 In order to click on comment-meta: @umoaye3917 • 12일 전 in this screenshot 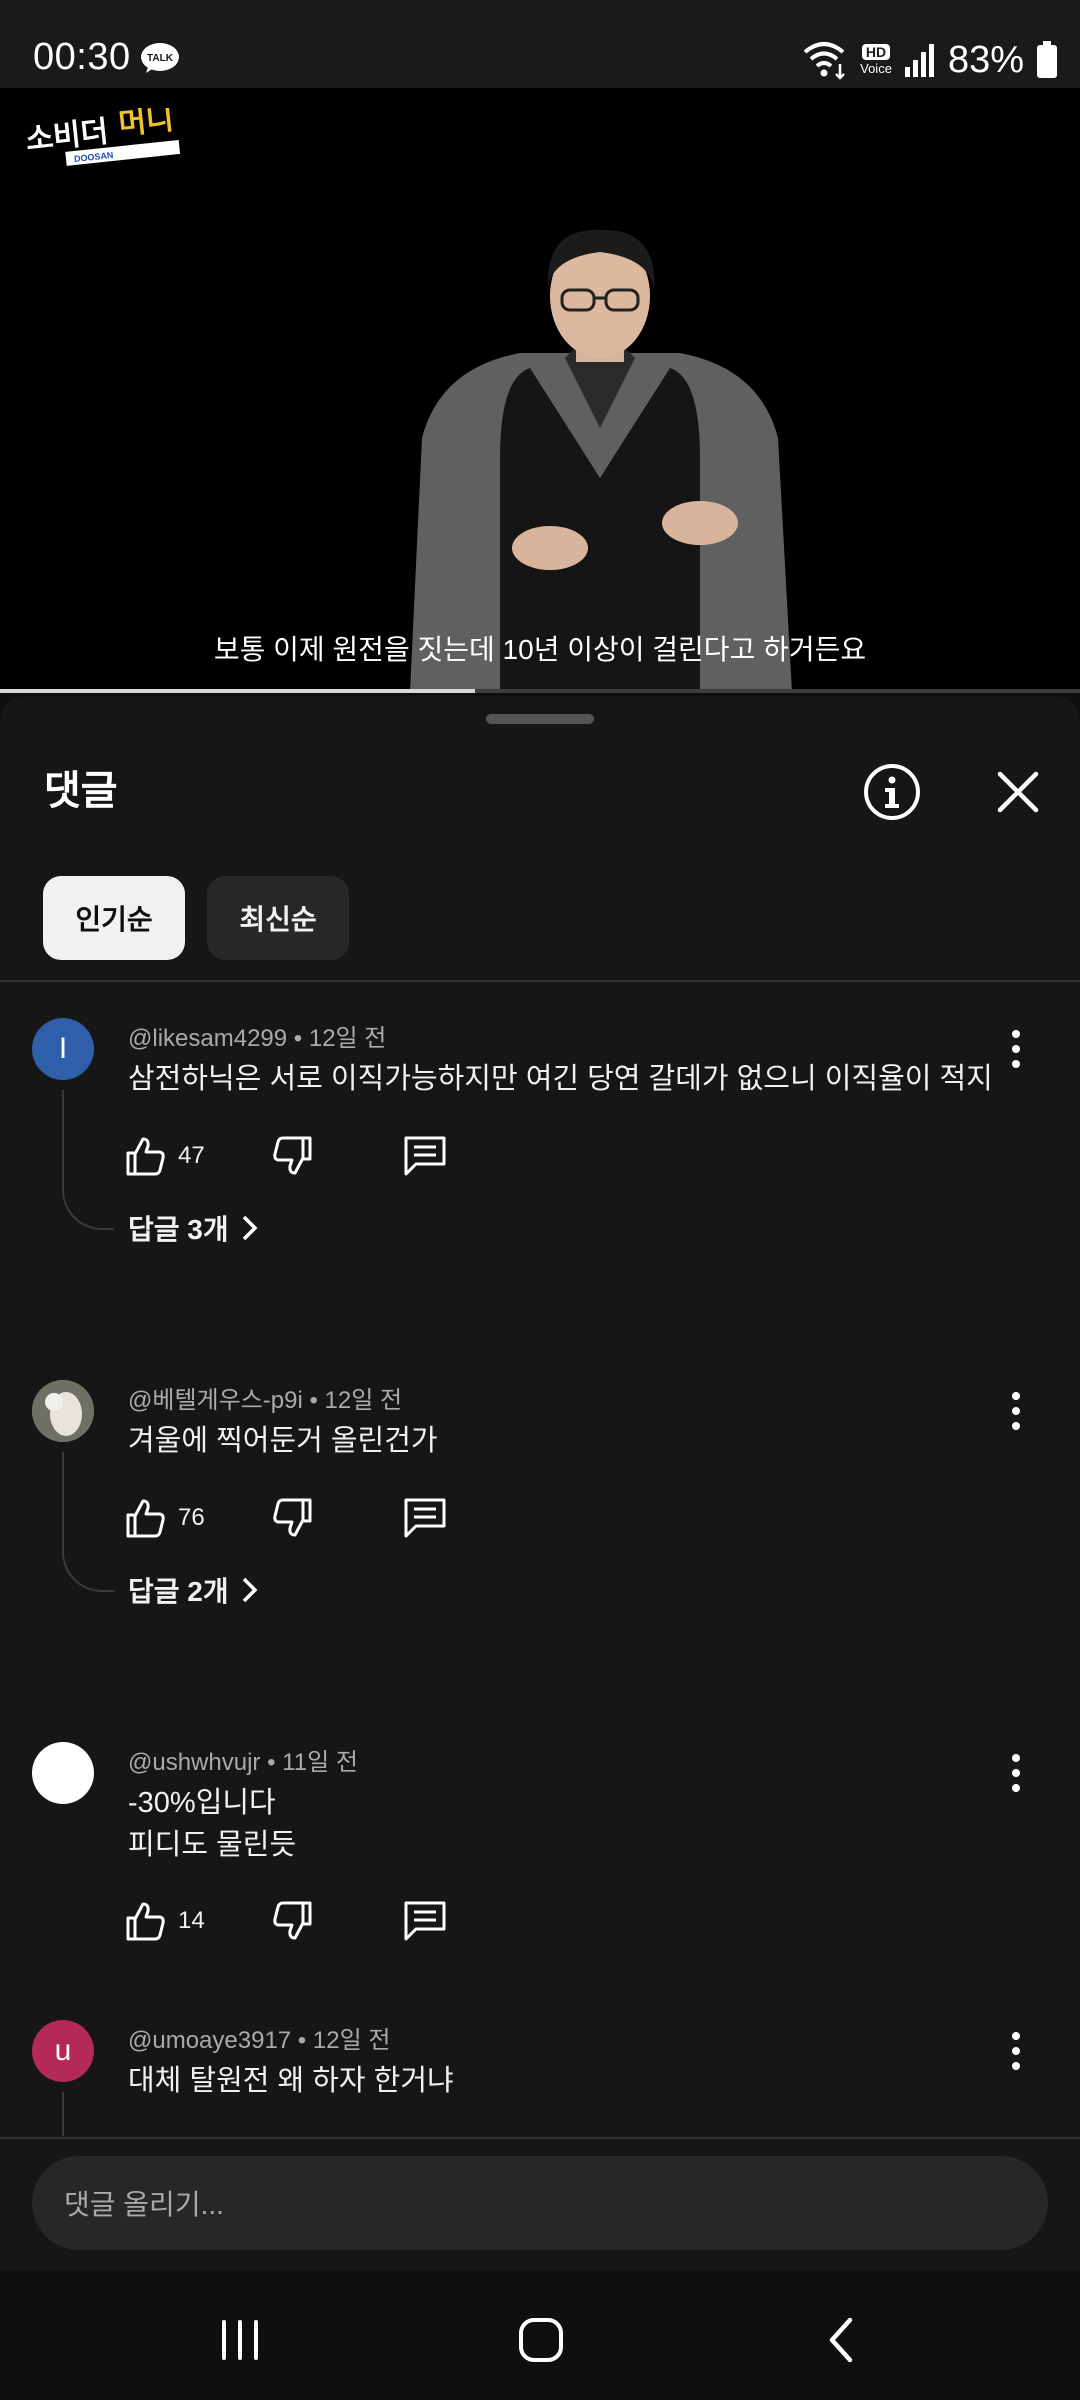, I will do `click(259, 2037)`.